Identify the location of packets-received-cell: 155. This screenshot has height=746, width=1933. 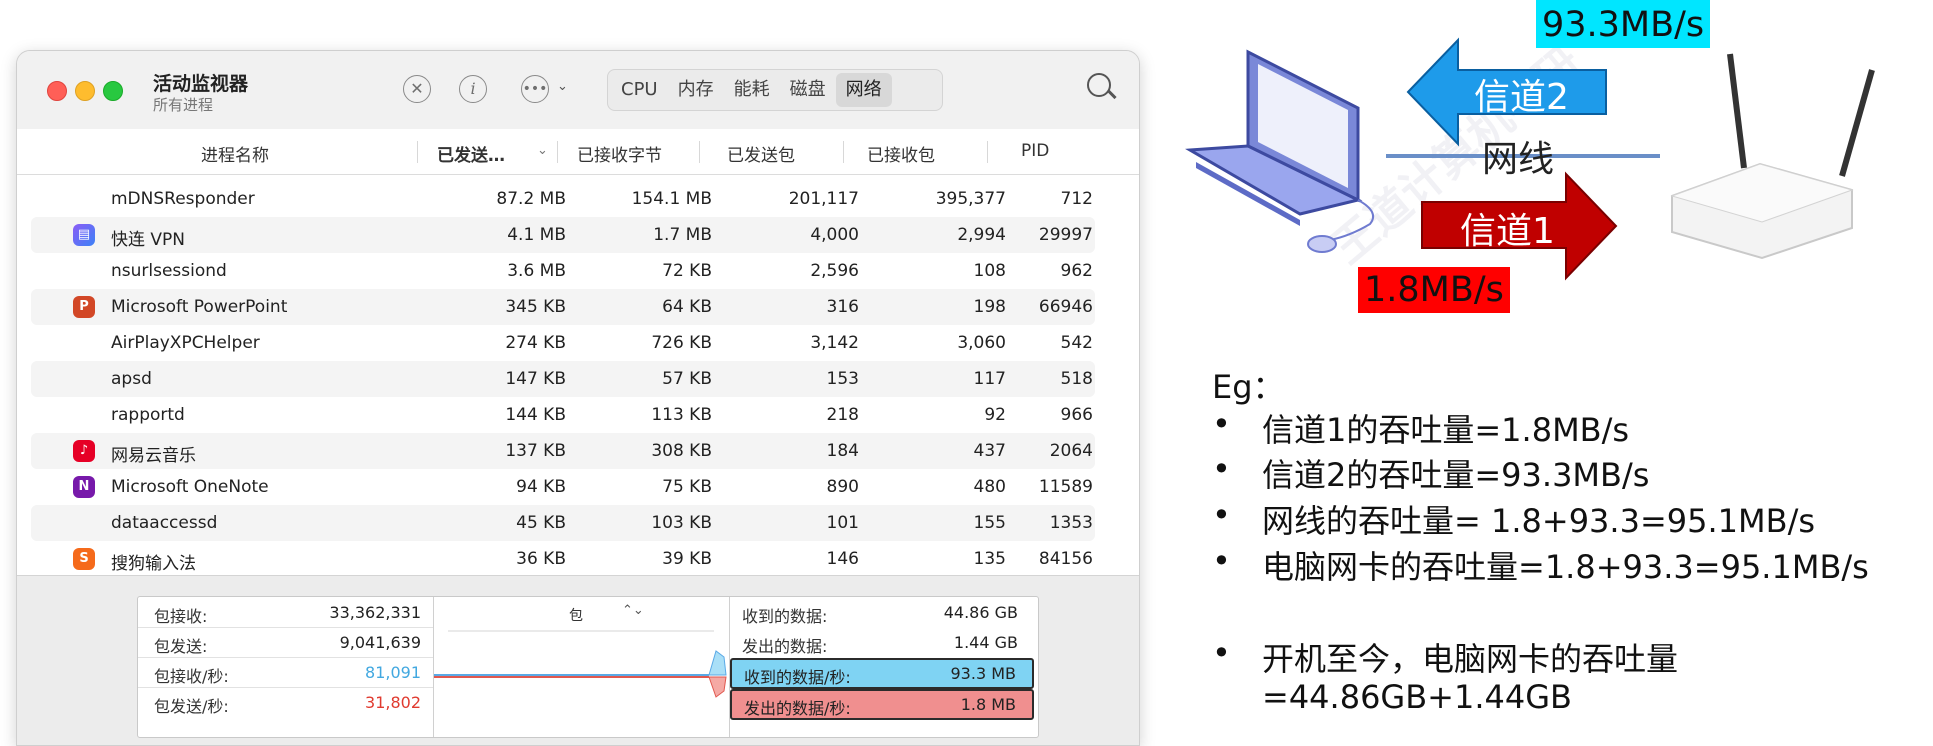
(989, 523).